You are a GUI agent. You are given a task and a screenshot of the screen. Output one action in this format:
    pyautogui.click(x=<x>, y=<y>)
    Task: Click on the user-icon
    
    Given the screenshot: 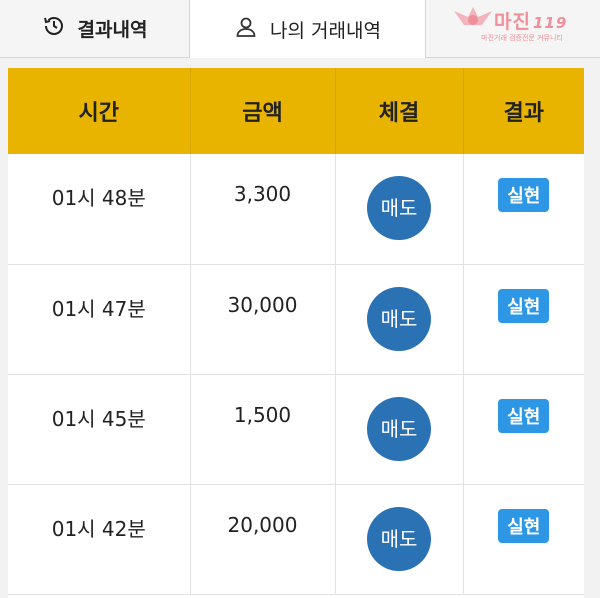 What is the action you would take?
    pyautogui.click(x=252, y=29)
    